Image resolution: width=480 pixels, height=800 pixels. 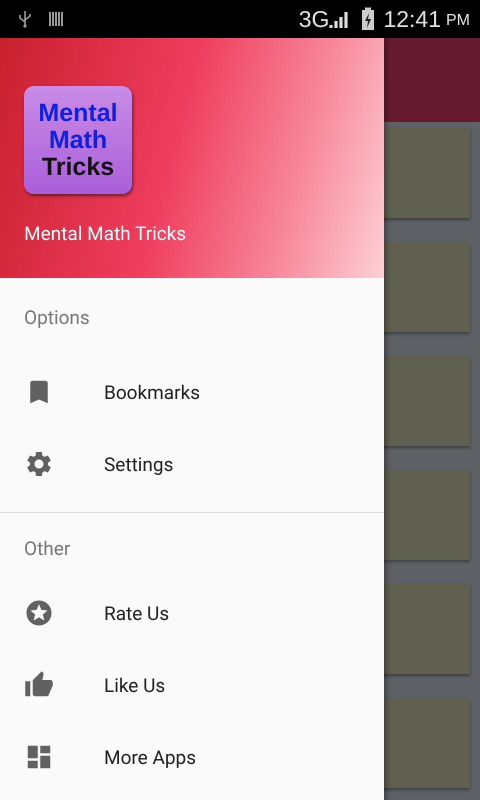 What do you see at coordinates (314, 19) in the screenshot?
I see `network-type: 3G` at bounding box center [314, 19].